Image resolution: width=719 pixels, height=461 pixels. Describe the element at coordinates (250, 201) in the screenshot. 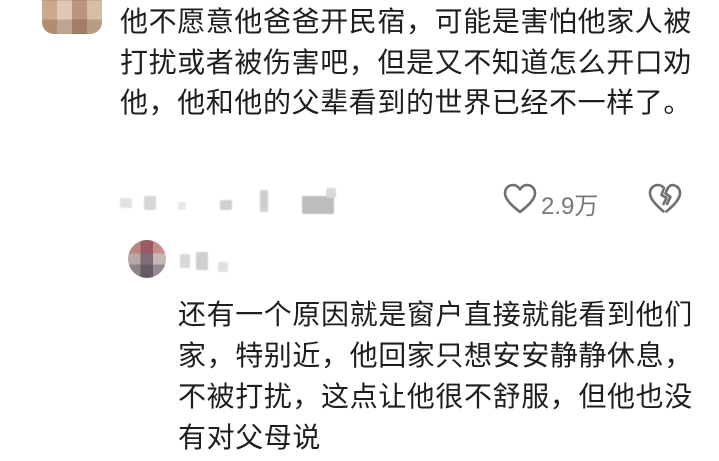

I see `comment-meta-blurred` at that location.